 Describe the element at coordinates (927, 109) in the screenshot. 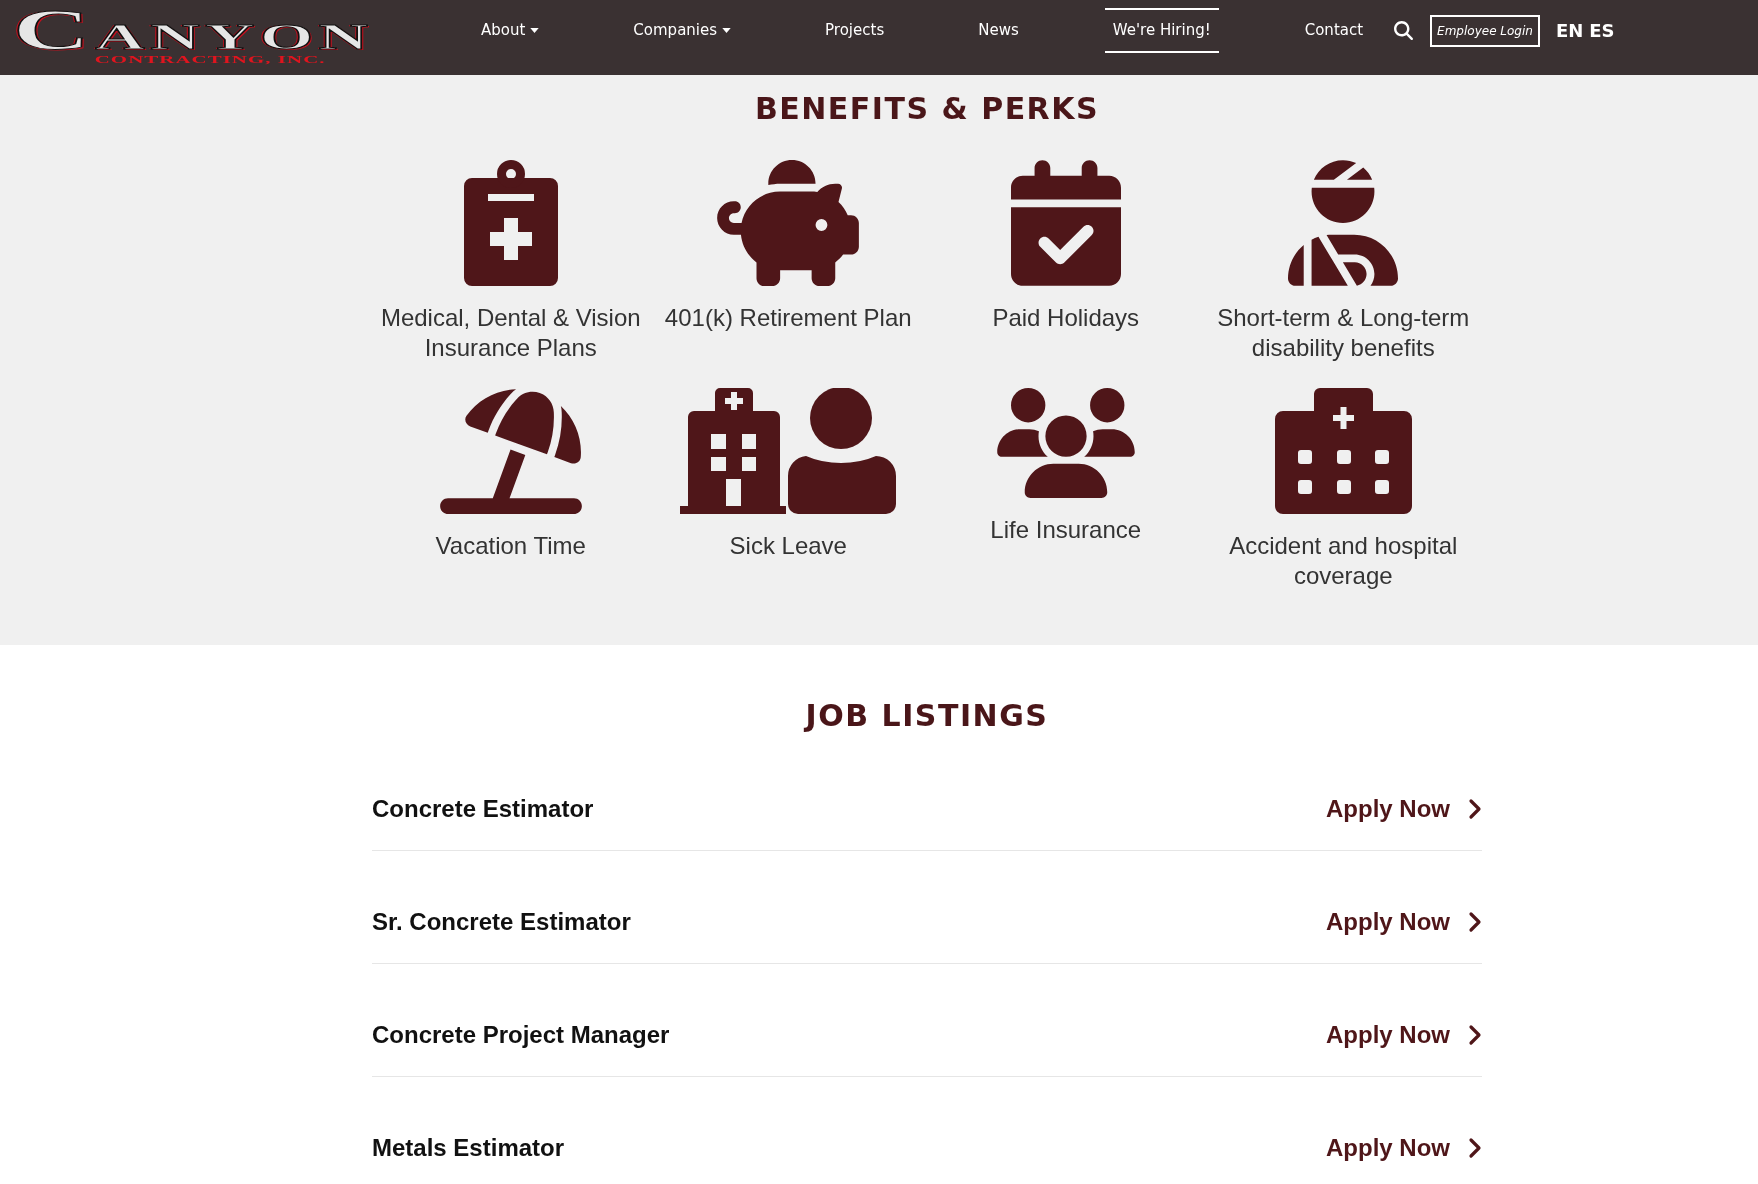

I see `section-heading: BENEFITS & PERKS` at that location.